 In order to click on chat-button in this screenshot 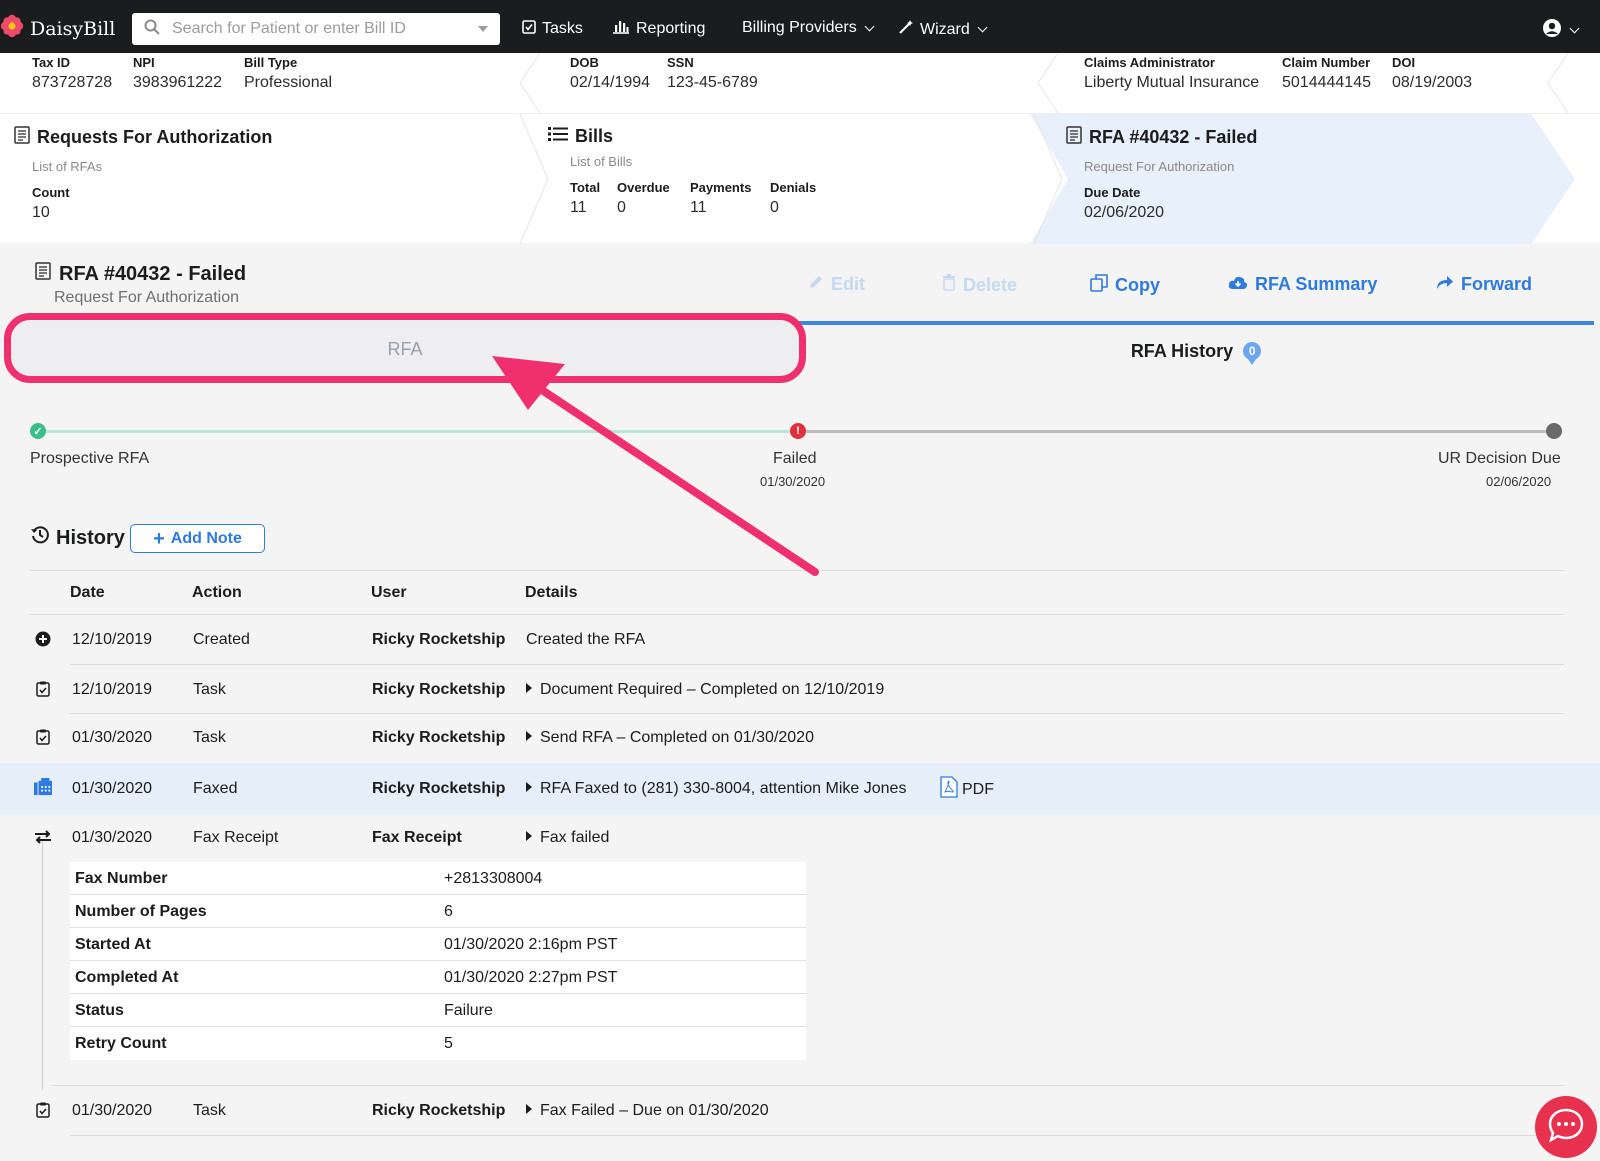, I will do `click(1566, 1127)`.